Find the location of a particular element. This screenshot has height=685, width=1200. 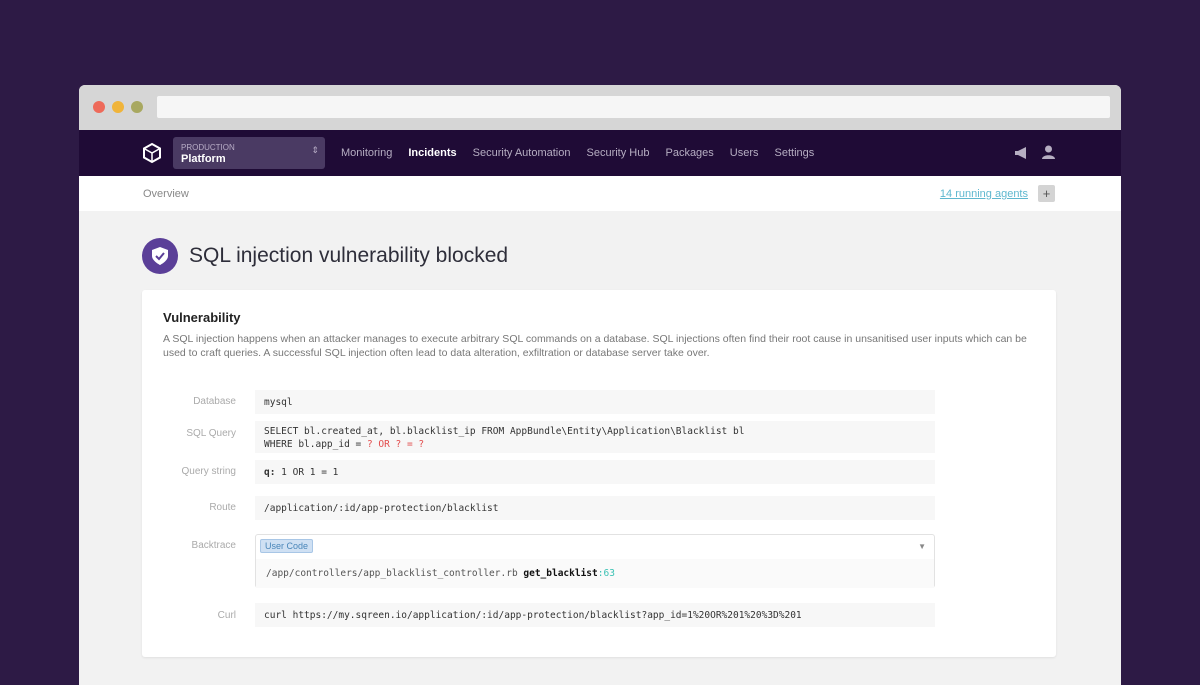

browser-chrome is located at coordinates (600, 107).